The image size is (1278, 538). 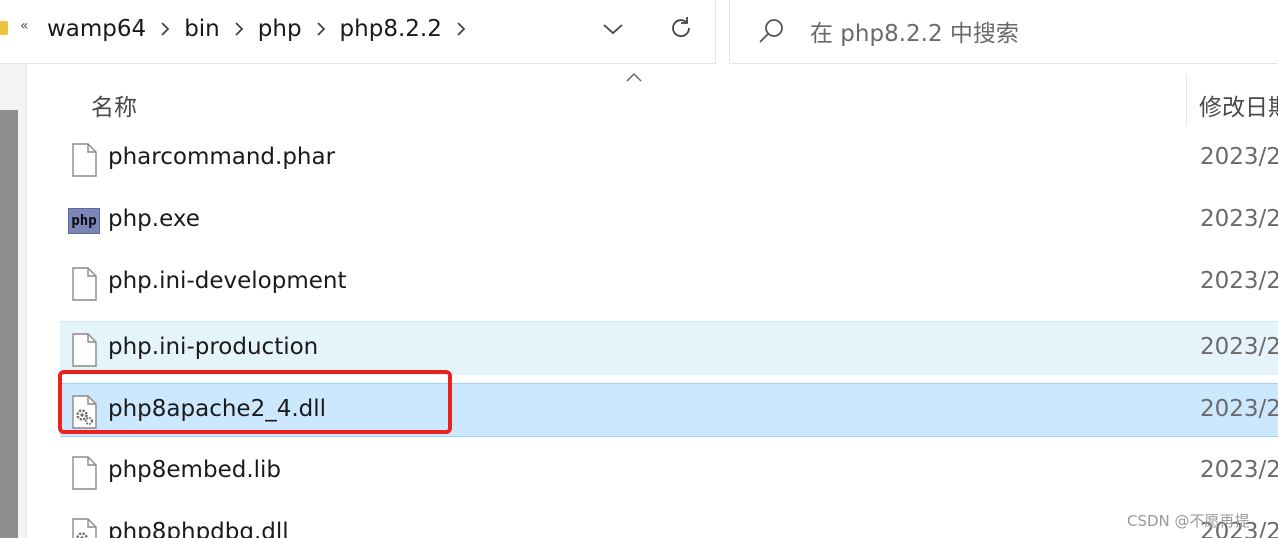 I want to click on column-resize-handle, so click(x=1186, y=100).